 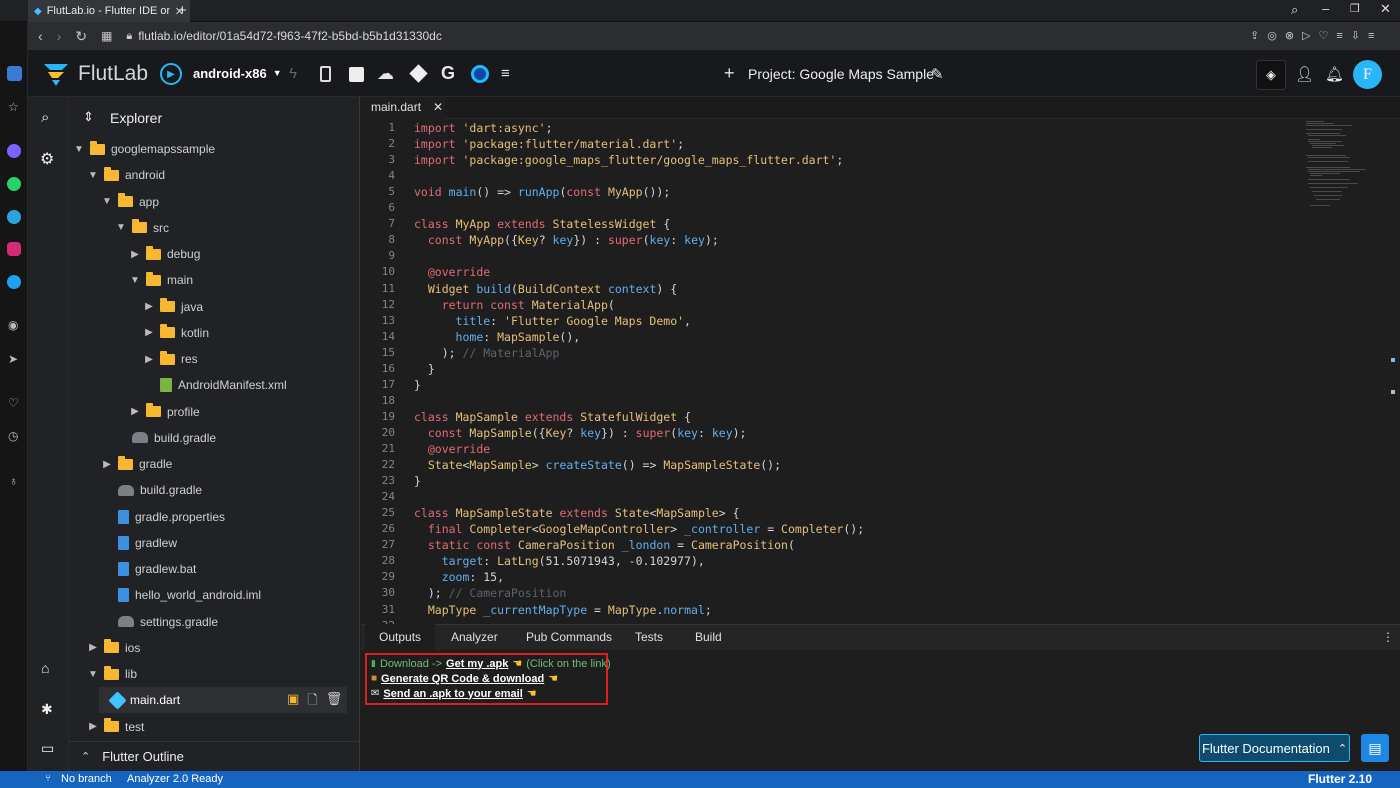 I want to click on close-window-icon: ✕, so click(x=1385, y=9).